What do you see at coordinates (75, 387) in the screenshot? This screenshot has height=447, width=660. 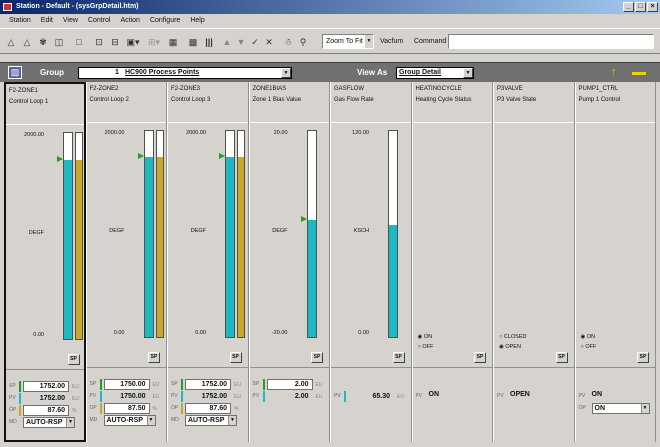 I see `sp-units: EU` at bounding box center [75, 387].